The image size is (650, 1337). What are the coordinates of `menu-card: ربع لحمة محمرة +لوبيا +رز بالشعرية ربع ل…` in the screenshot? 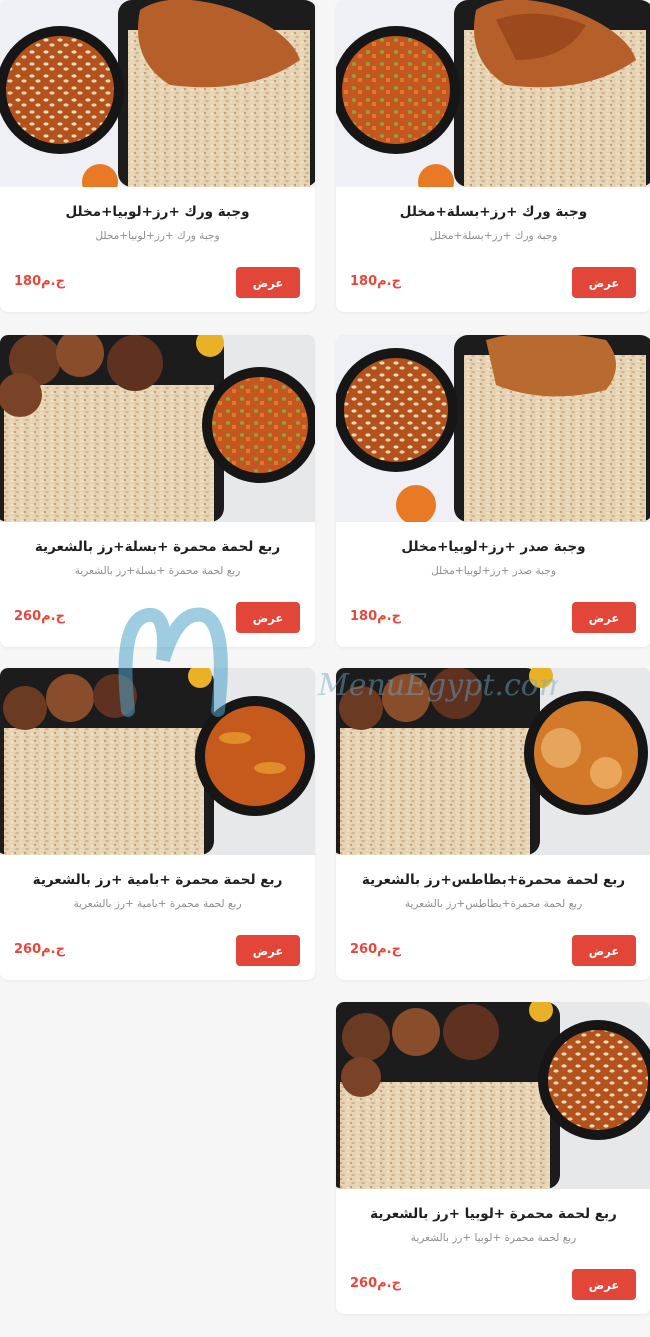 It's located at (493, 1158).